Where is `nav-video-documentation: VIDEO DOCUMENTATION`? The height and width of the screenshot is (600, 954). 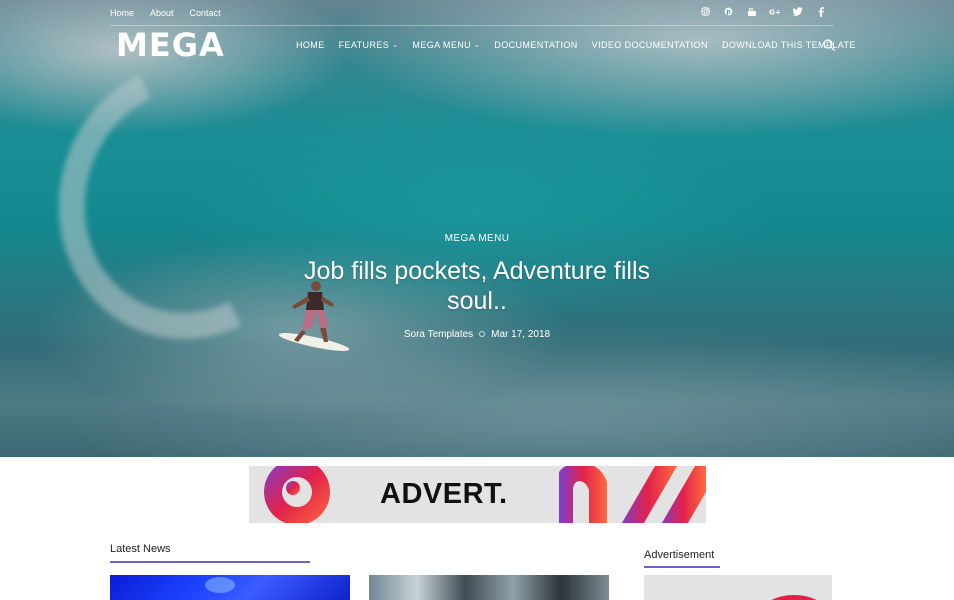 nav-video-documentation: VIDEO DOCUMENTATION is located at coordinates (650, 45).